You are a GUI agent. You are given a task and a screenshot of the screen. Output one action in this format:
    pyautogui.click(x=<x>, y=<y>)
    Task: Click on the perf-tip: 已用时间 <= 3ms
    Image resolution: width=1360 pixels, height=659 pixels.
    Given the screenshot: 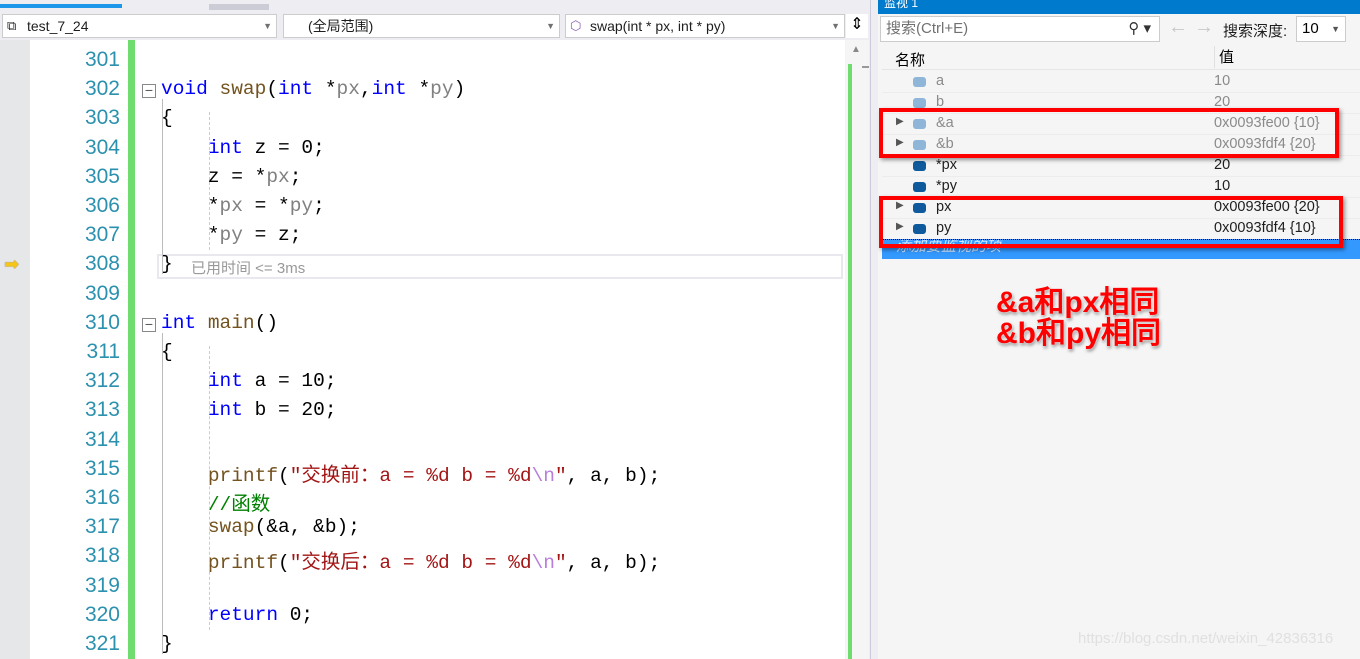 What is the action you would take?
    pyautogui.click(x=500, y=267)
    